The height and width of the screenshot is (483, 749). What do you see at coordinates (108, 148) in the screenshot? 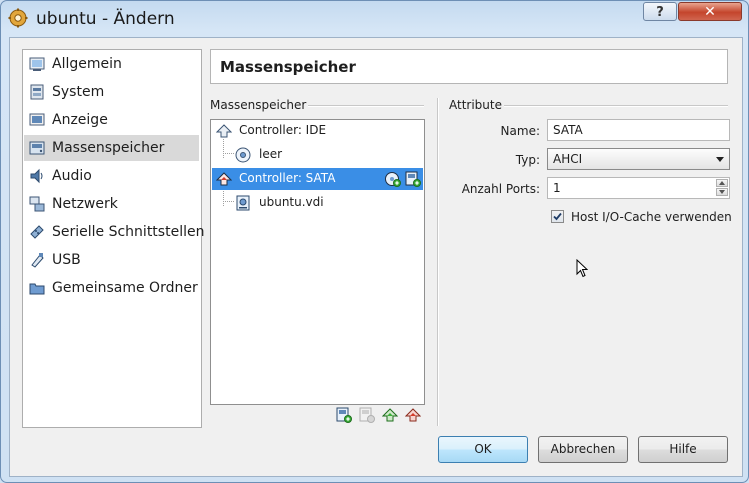
I see `nav-item-label: Massenspeicher` at bounding box center [108, 148].